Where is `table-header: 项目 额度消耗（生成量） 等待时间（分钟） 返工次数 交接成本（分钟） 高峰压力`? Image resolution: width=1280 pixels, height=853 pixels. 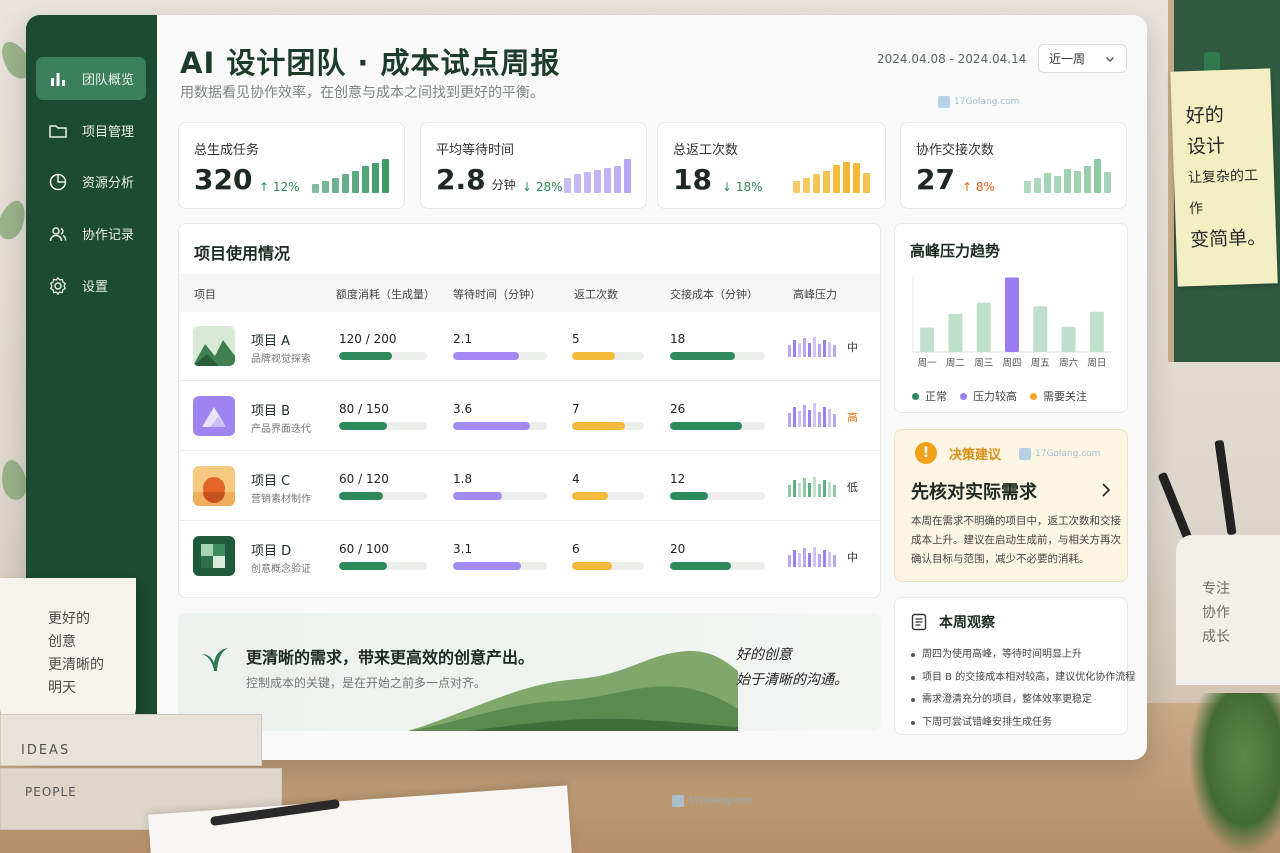
table-header: 项目 额度消耗（生成量） 等待时间（分钟） 返工次数 交接成本（分钟） 高峰压力 is located at coordinates (529, 293).